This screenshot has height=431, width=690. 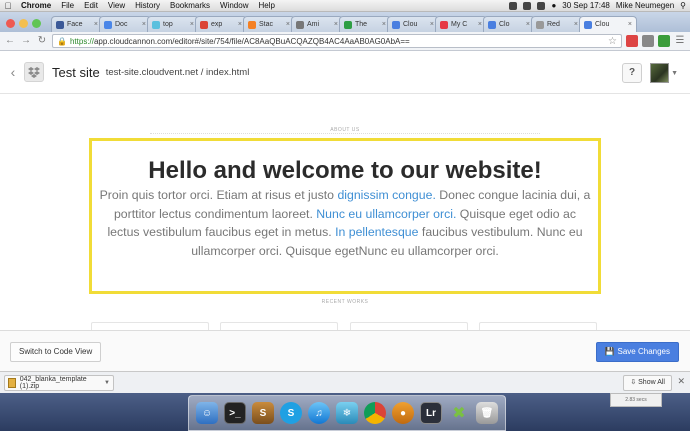 I want to click on show-all-label: Show All, so click(x=651, y=382).